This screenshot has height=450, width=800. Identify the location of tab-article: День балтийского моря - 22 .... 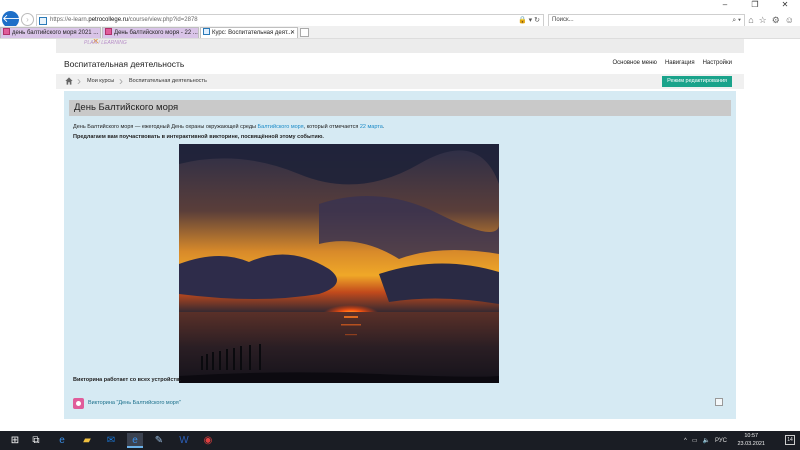
(150, 32).